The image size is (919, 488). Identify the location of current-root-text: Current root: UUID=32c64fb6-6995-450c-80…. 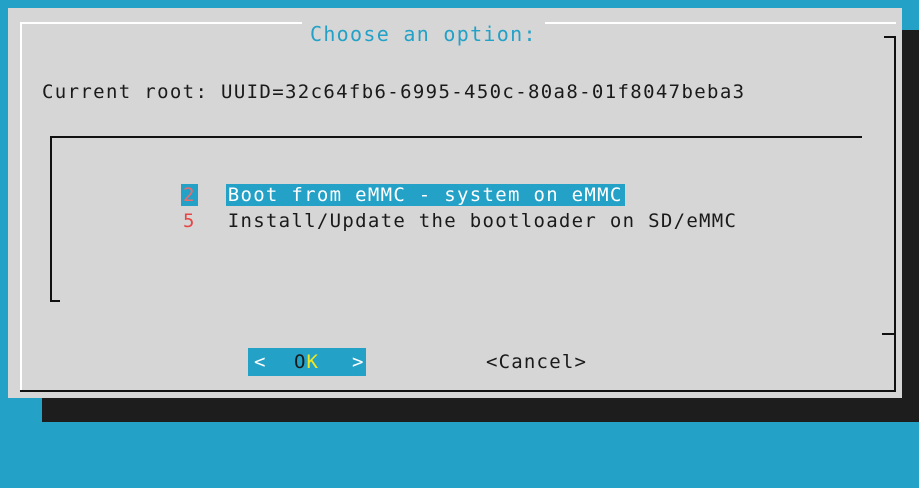
(394, 92).